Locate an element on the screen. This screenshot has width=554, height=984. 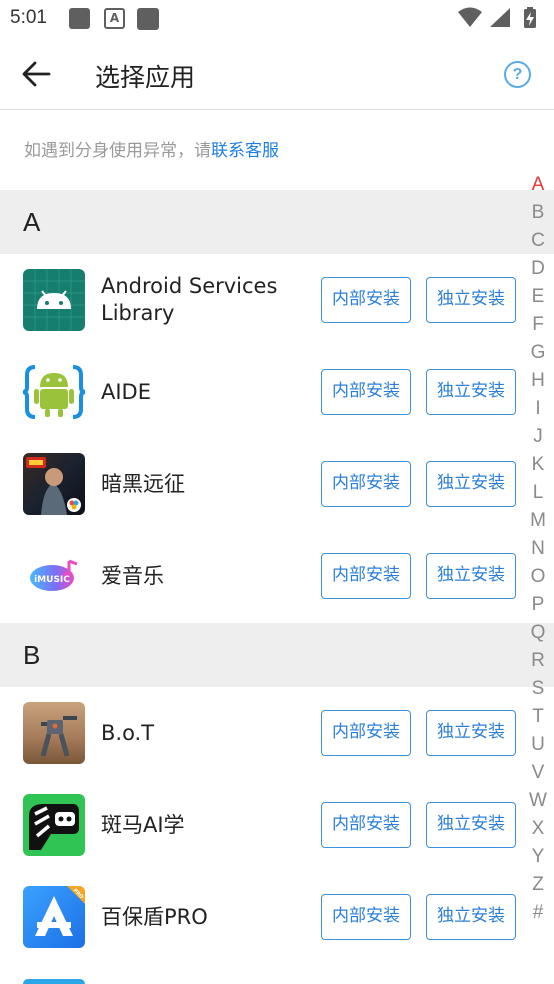
app-header: 选择应用 ? is located at coordinates (277, 74).